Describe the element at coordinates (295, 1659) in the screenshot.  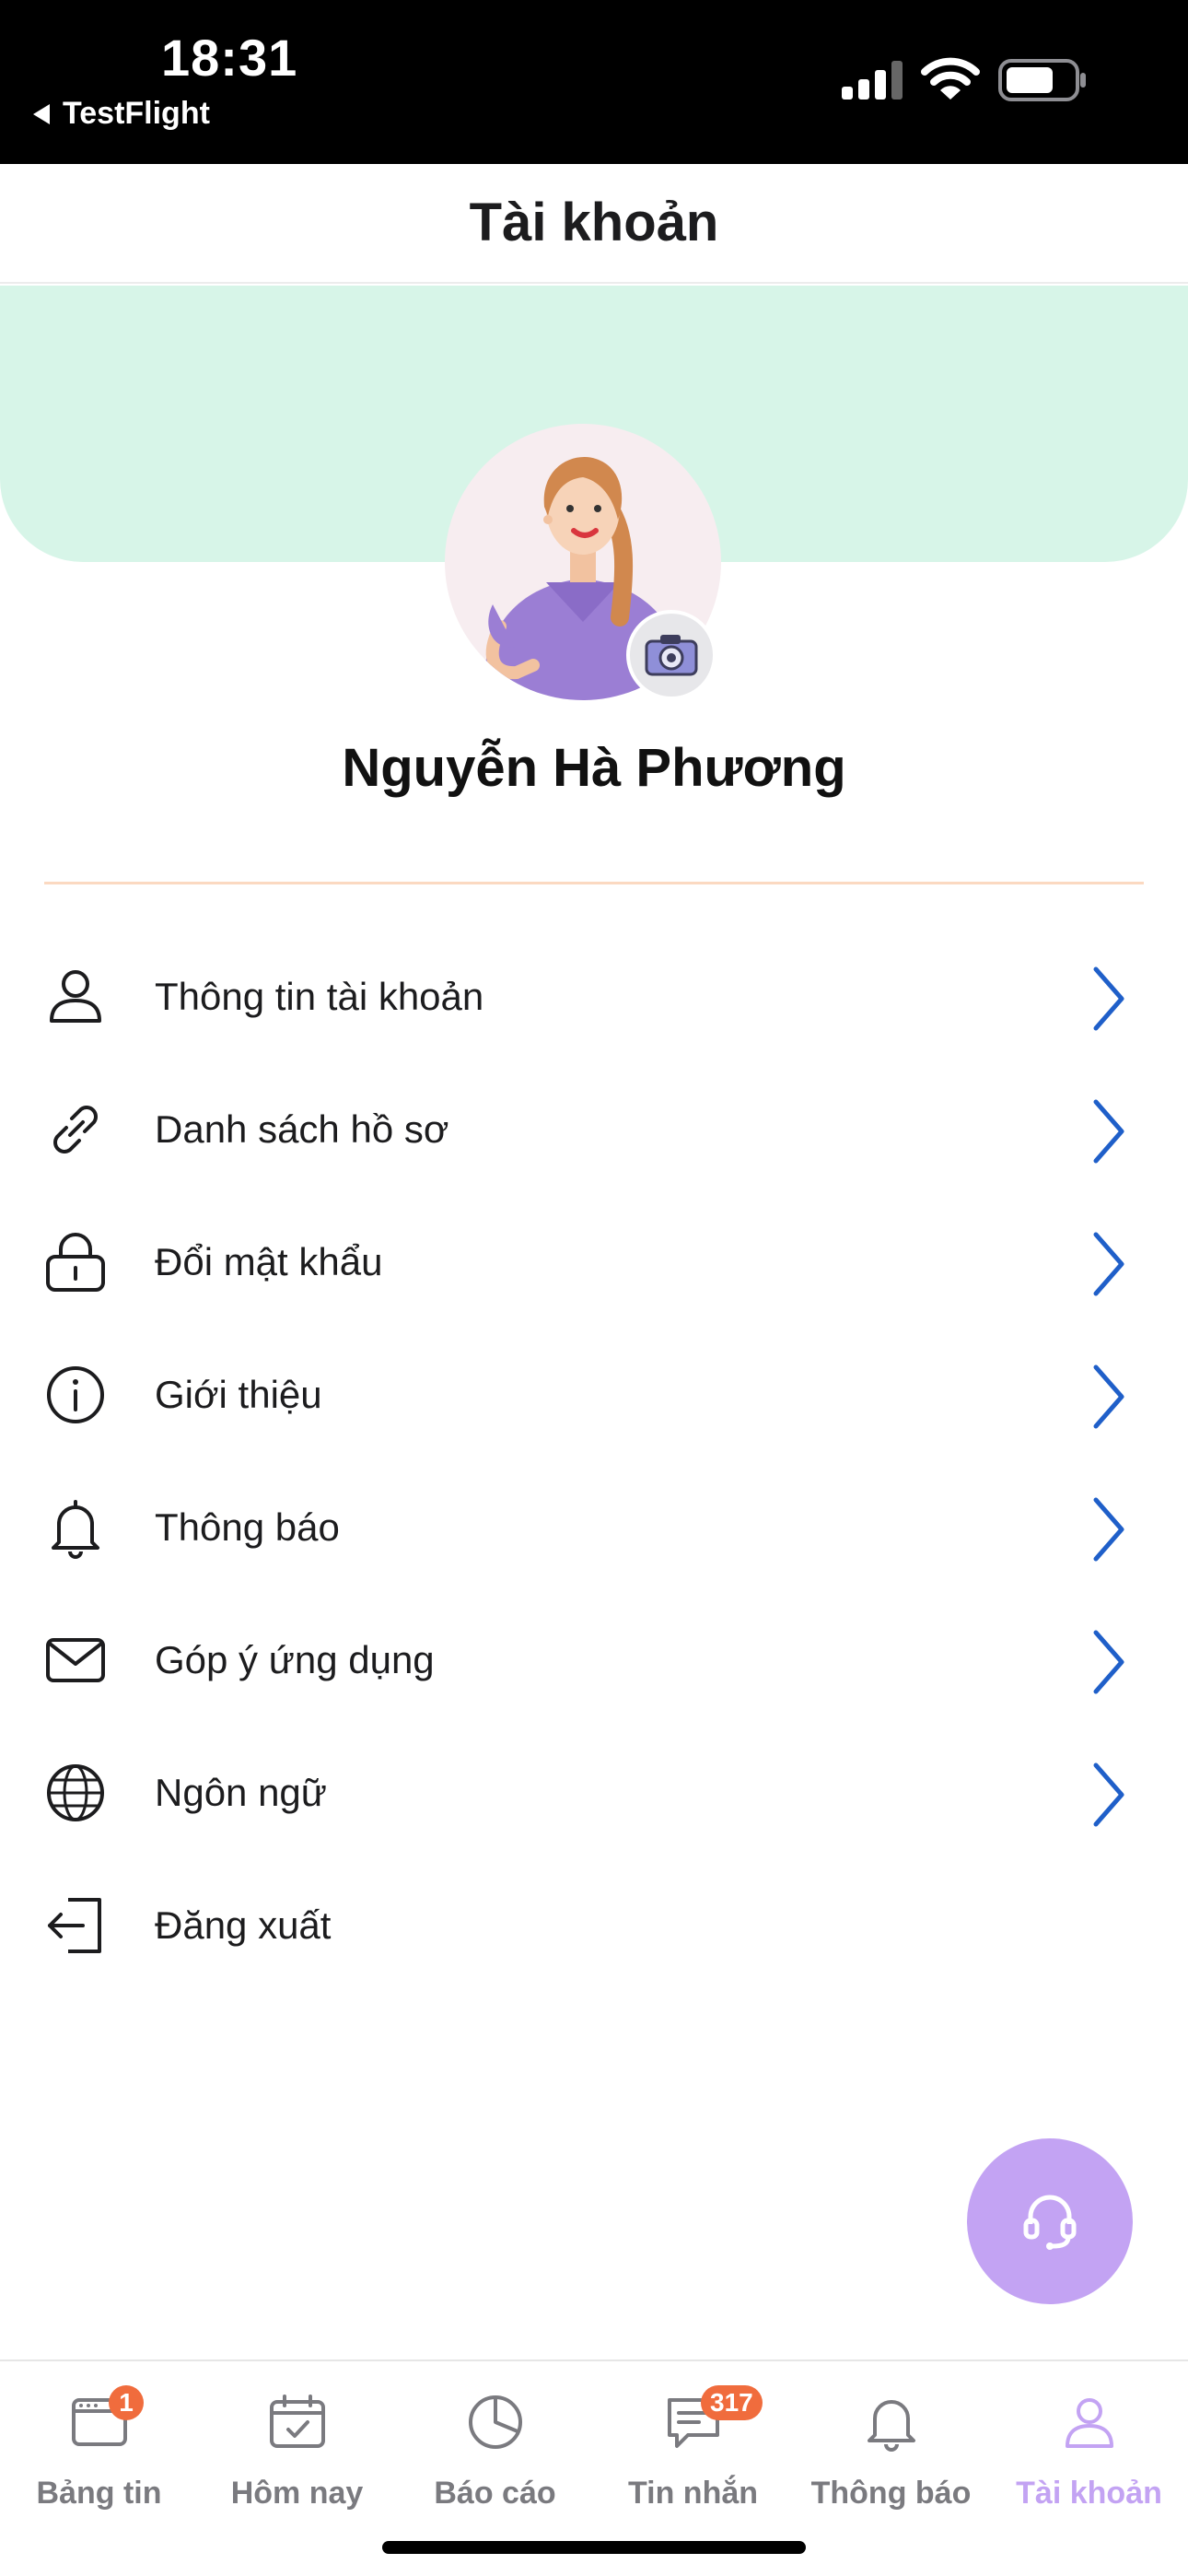
I see `menu-item-label: Góp ý ứng dụng` at that location.